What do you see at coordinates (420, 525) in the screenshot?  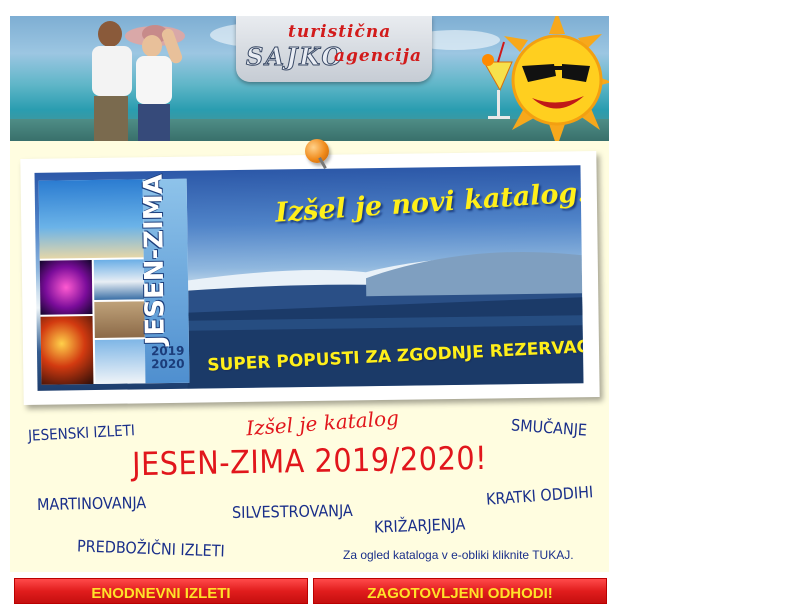 I see `link-cruises: KRIŽARJENJA` at bounding box center [420, 525].